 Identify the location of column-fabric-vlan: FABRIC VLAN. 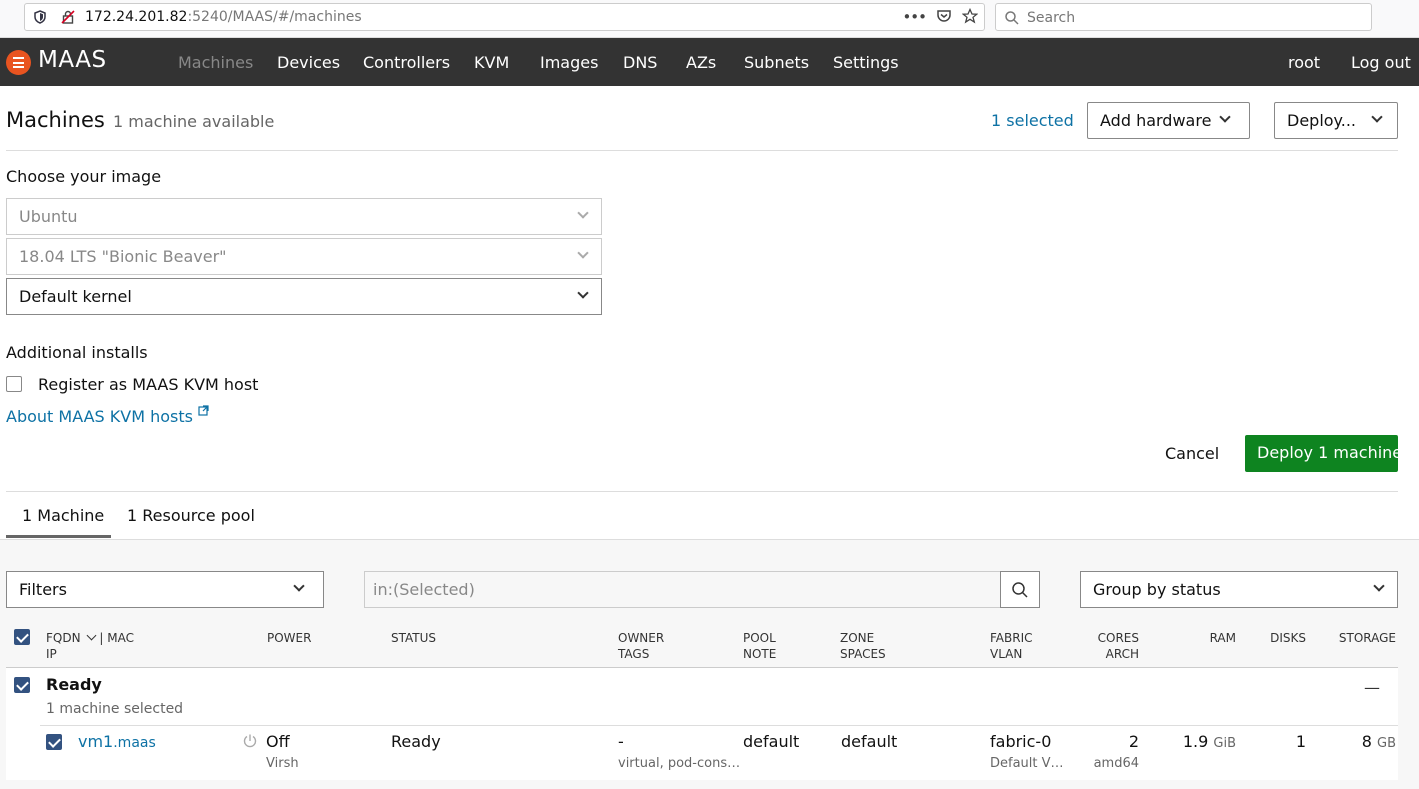
(1011, 646).